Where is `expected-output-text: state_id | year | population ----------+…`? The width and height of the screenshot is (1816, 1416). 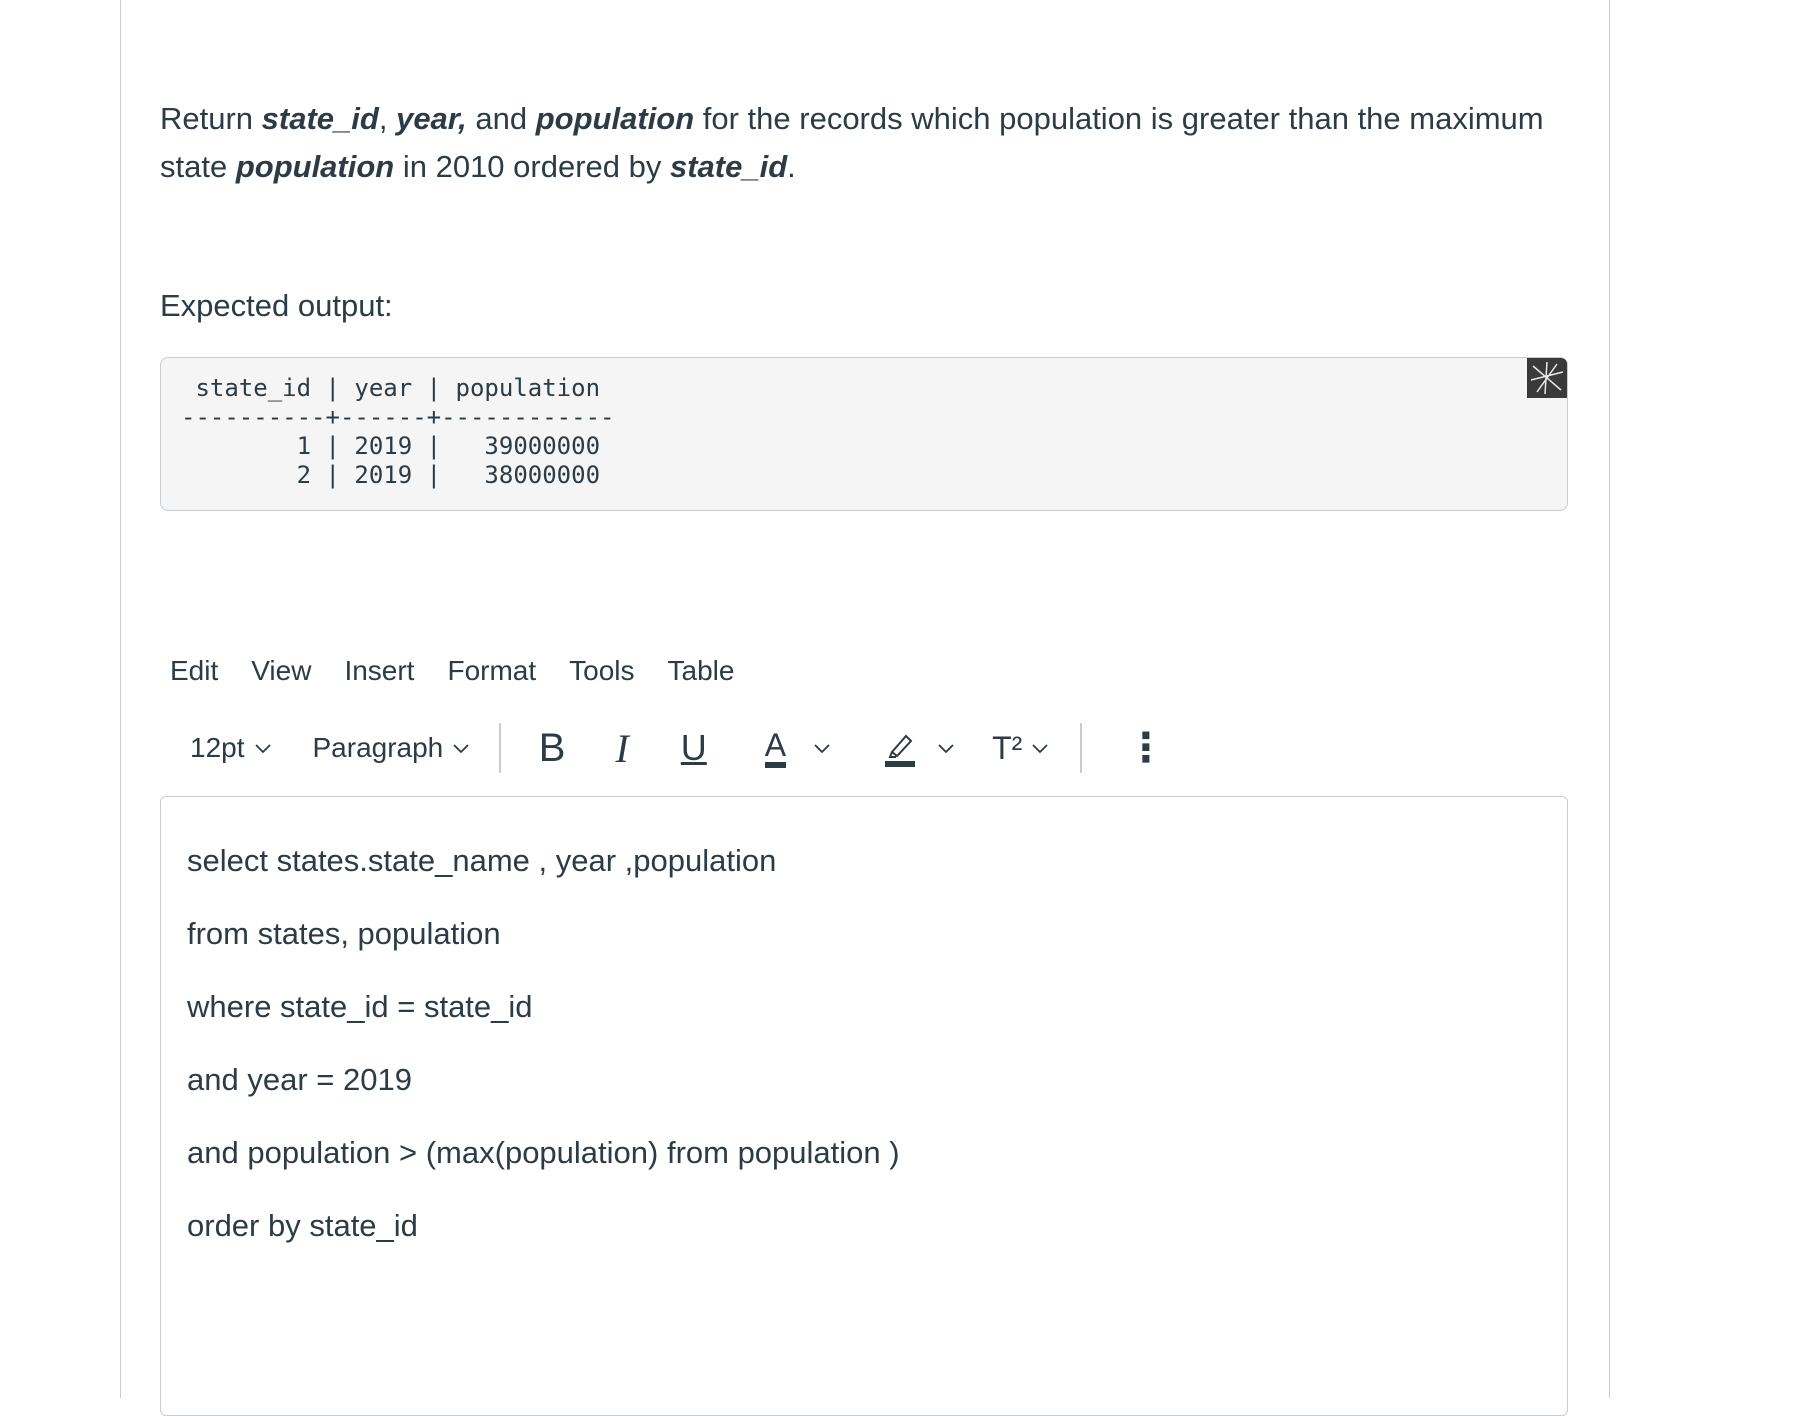
expected-output-text: state_id | year | population ----------+… is located at coordinates (398, 431).